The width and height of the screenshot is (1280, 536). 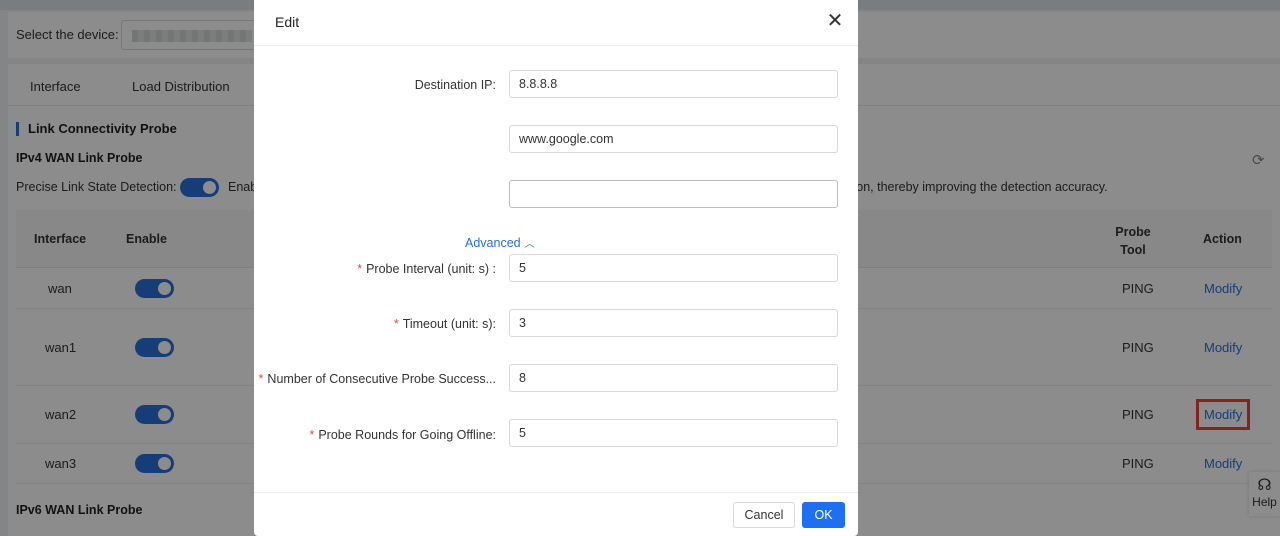 What do you see at coordinates (556, 23) in the screenshot?
I see `modal-header: Edit ✕` at bounding box center [556, 23].